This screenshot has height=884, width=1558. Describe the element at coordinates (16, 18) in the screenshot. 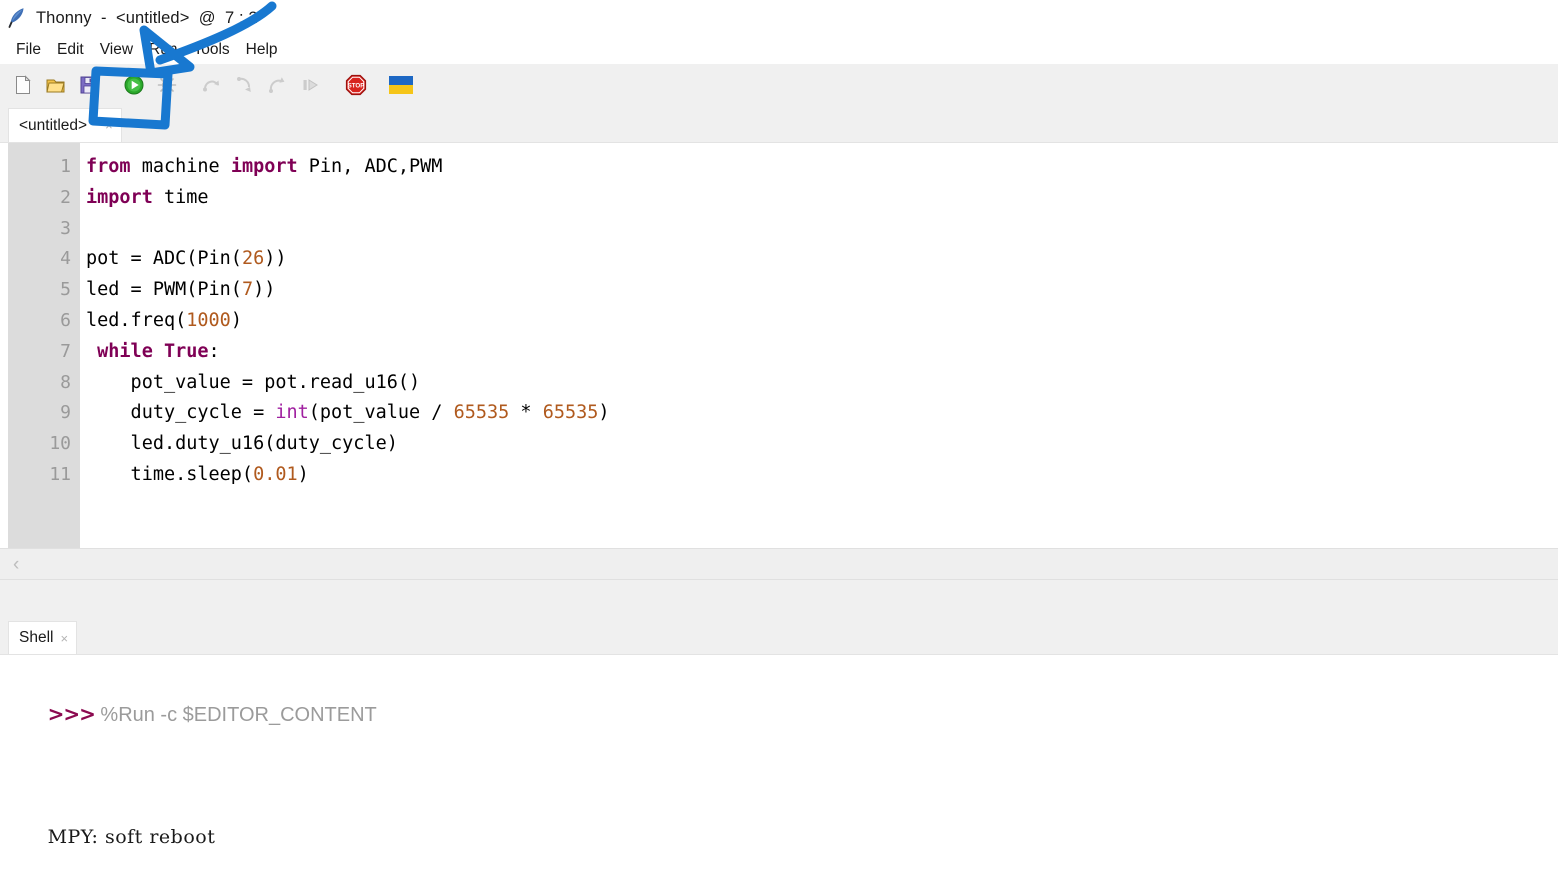

I see `feather-quill-icon` at that location.